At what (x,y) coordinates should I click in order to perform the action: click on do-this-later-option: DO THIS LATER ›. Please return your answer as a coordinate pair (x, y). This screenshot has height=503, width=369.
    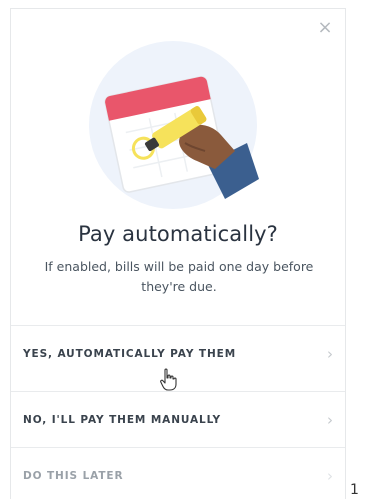
    Looking at the image, I should click on (178, 475).